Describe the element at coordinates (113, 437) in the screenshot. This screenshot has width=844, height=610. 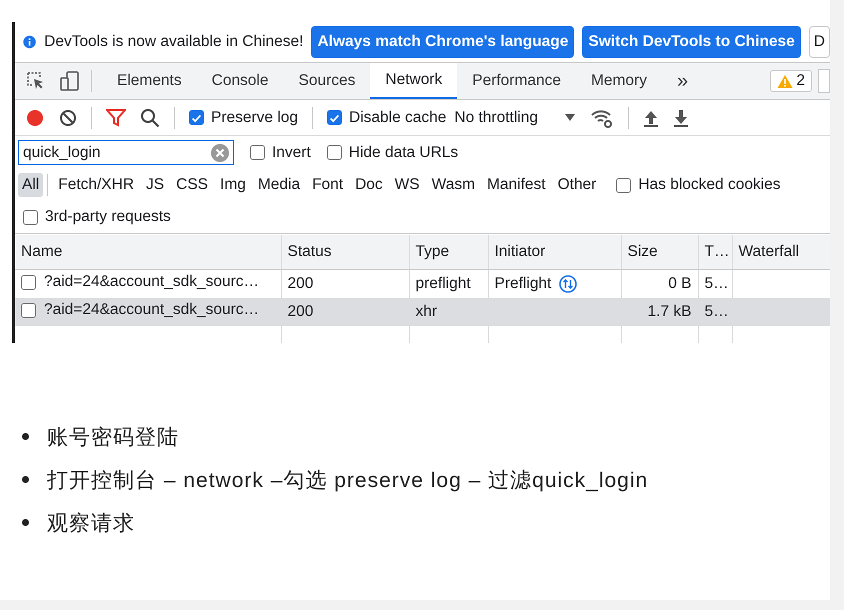
I see `note-text: 账号密码登陆` at that location.